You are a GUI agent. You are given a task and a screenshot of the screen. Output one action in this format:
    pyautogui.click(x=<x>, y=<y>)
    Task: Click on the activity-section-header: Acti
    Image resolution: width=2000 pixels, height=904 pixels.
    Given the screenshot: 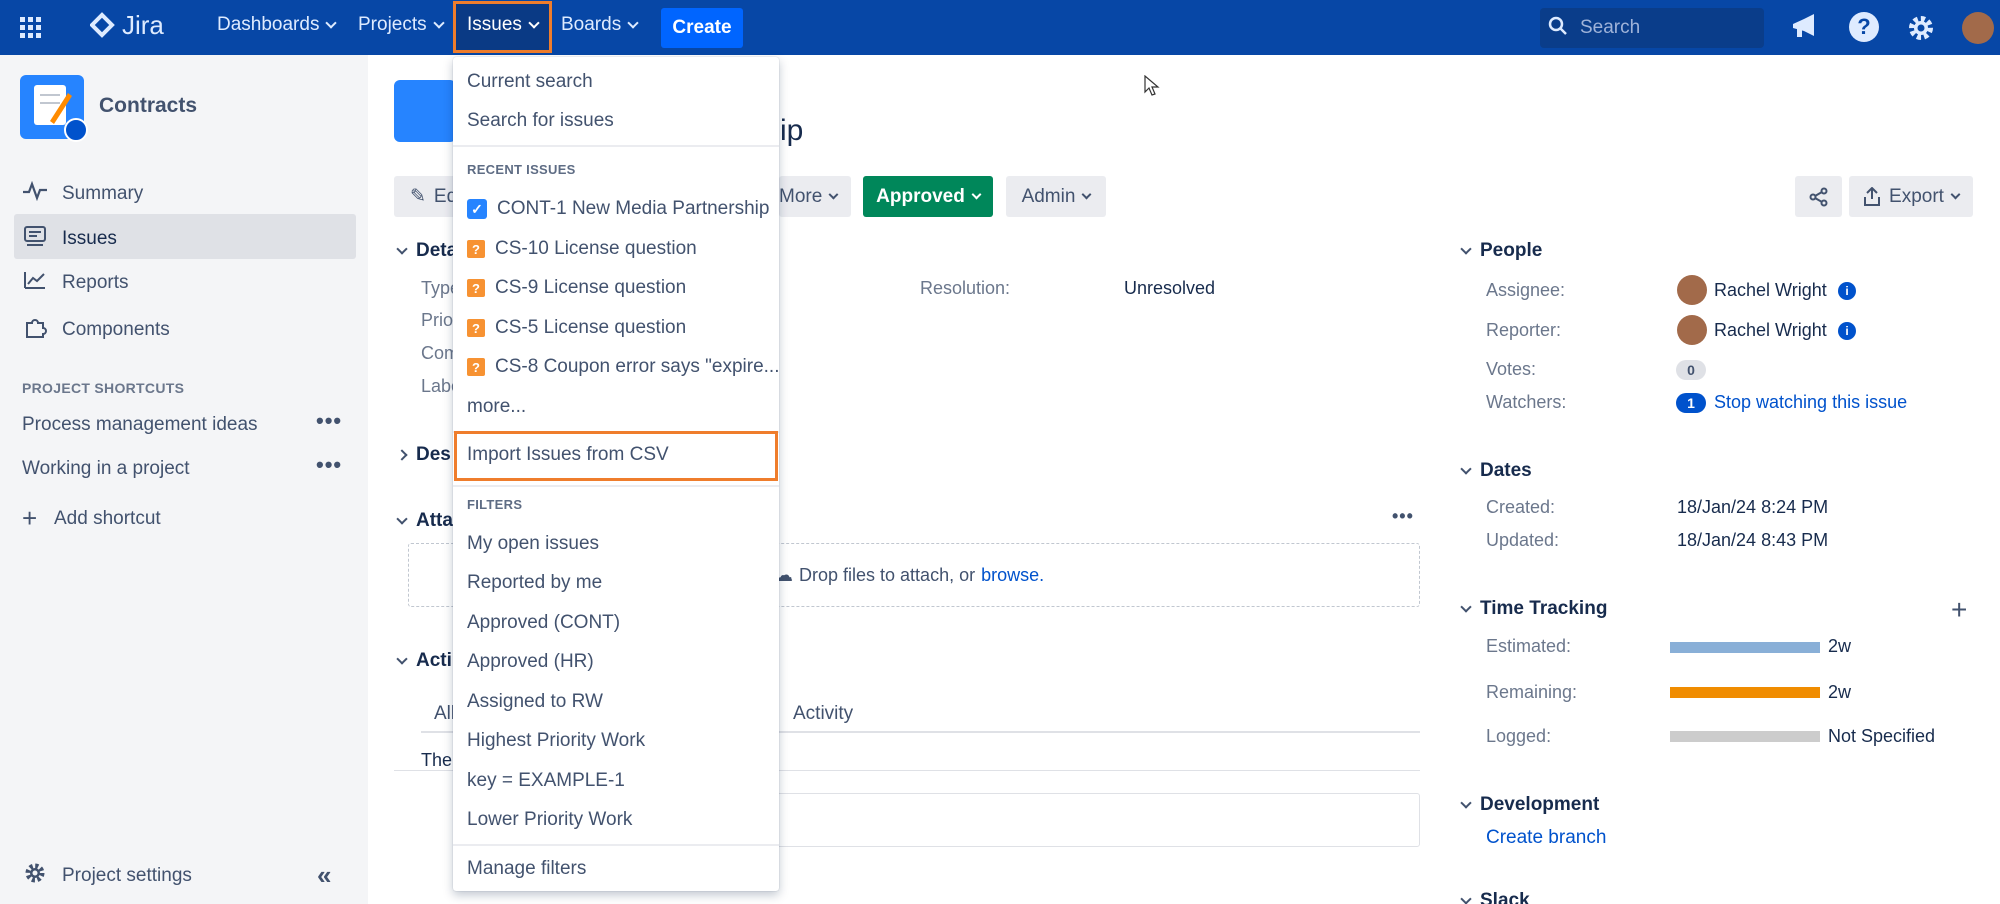 What is the action you would take?
    pyautogui.click(x=424, y=661)
    